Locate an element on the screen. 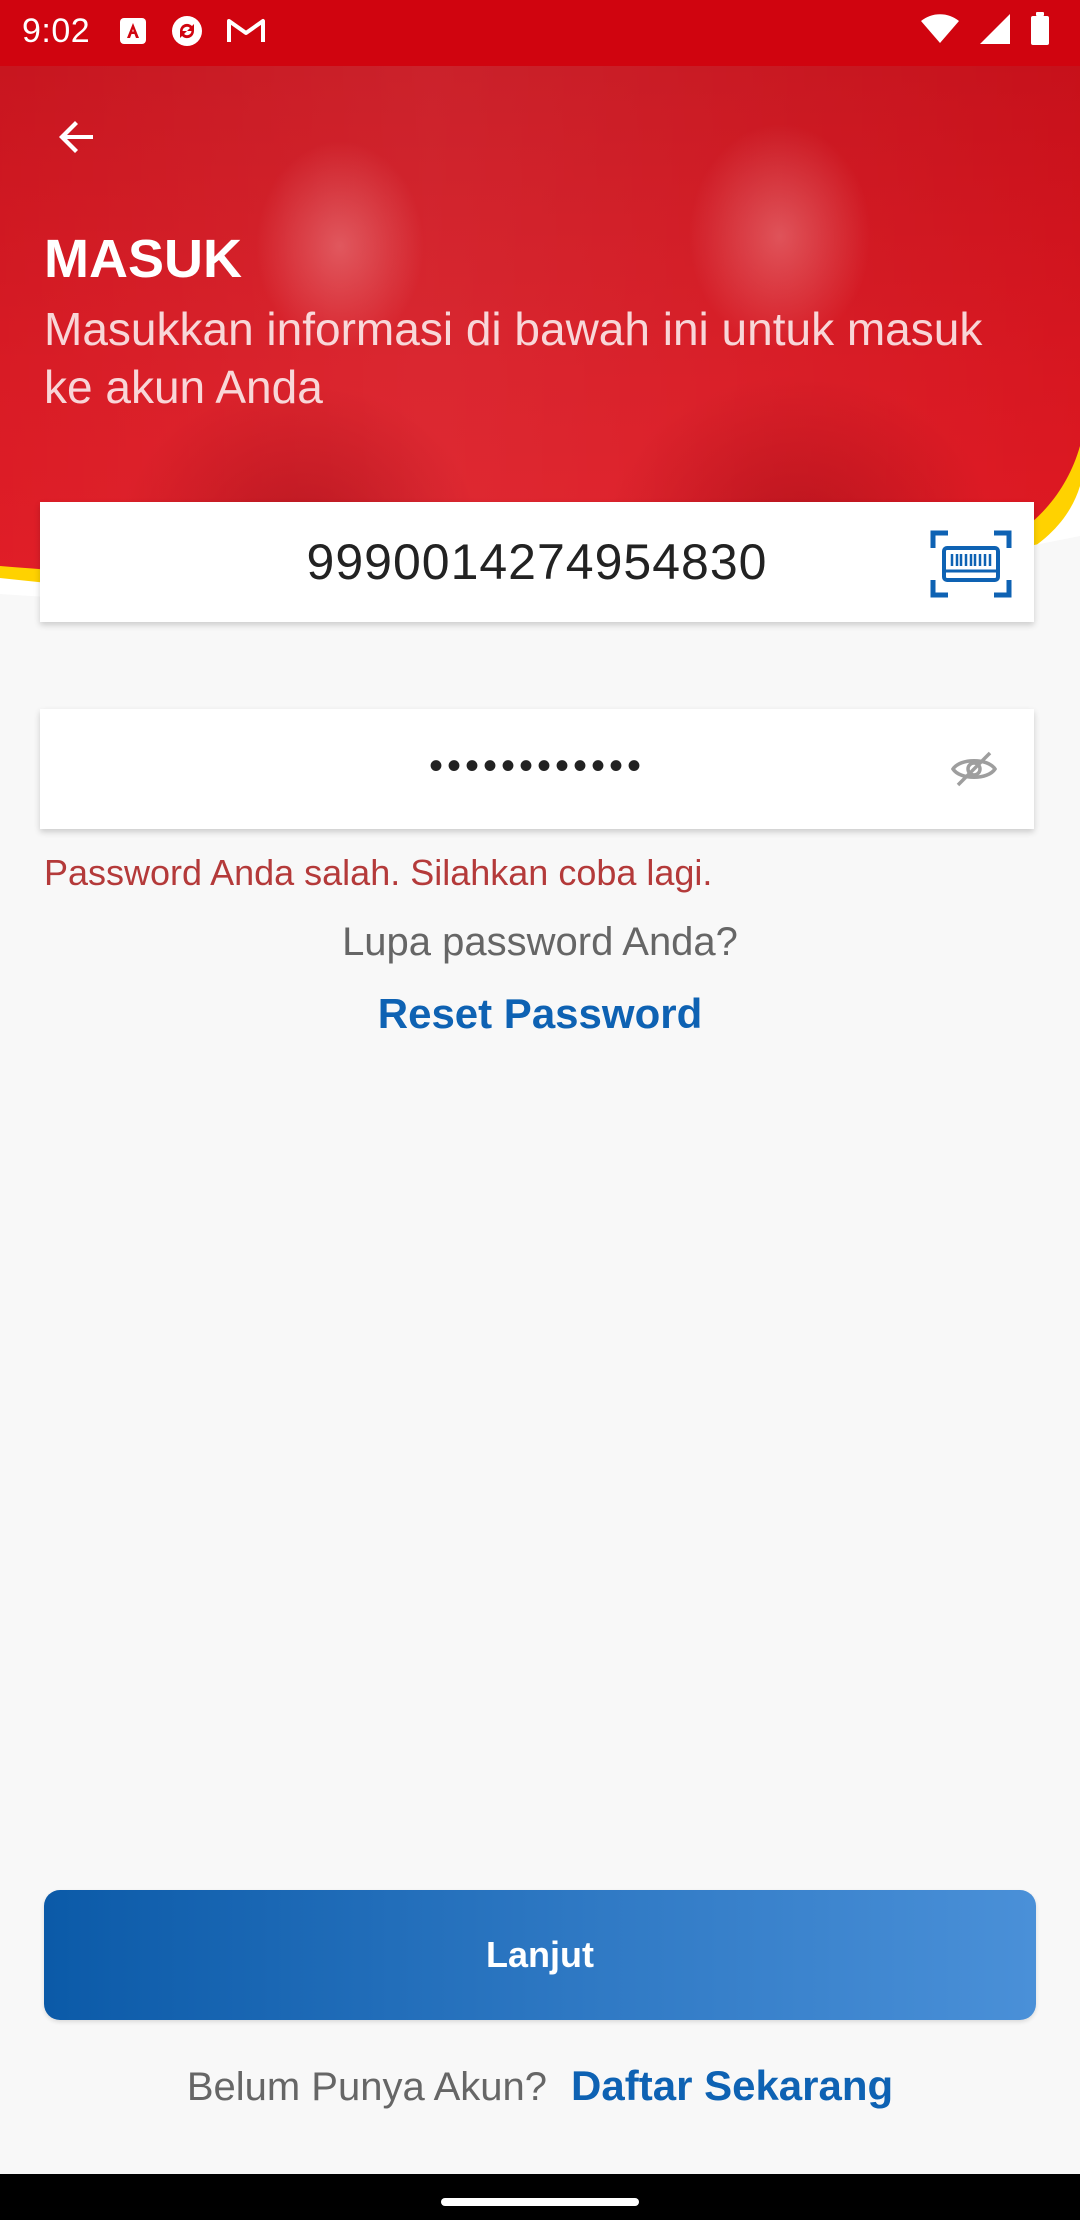  status-time: 9:02 is located at coordinates (56, 31).